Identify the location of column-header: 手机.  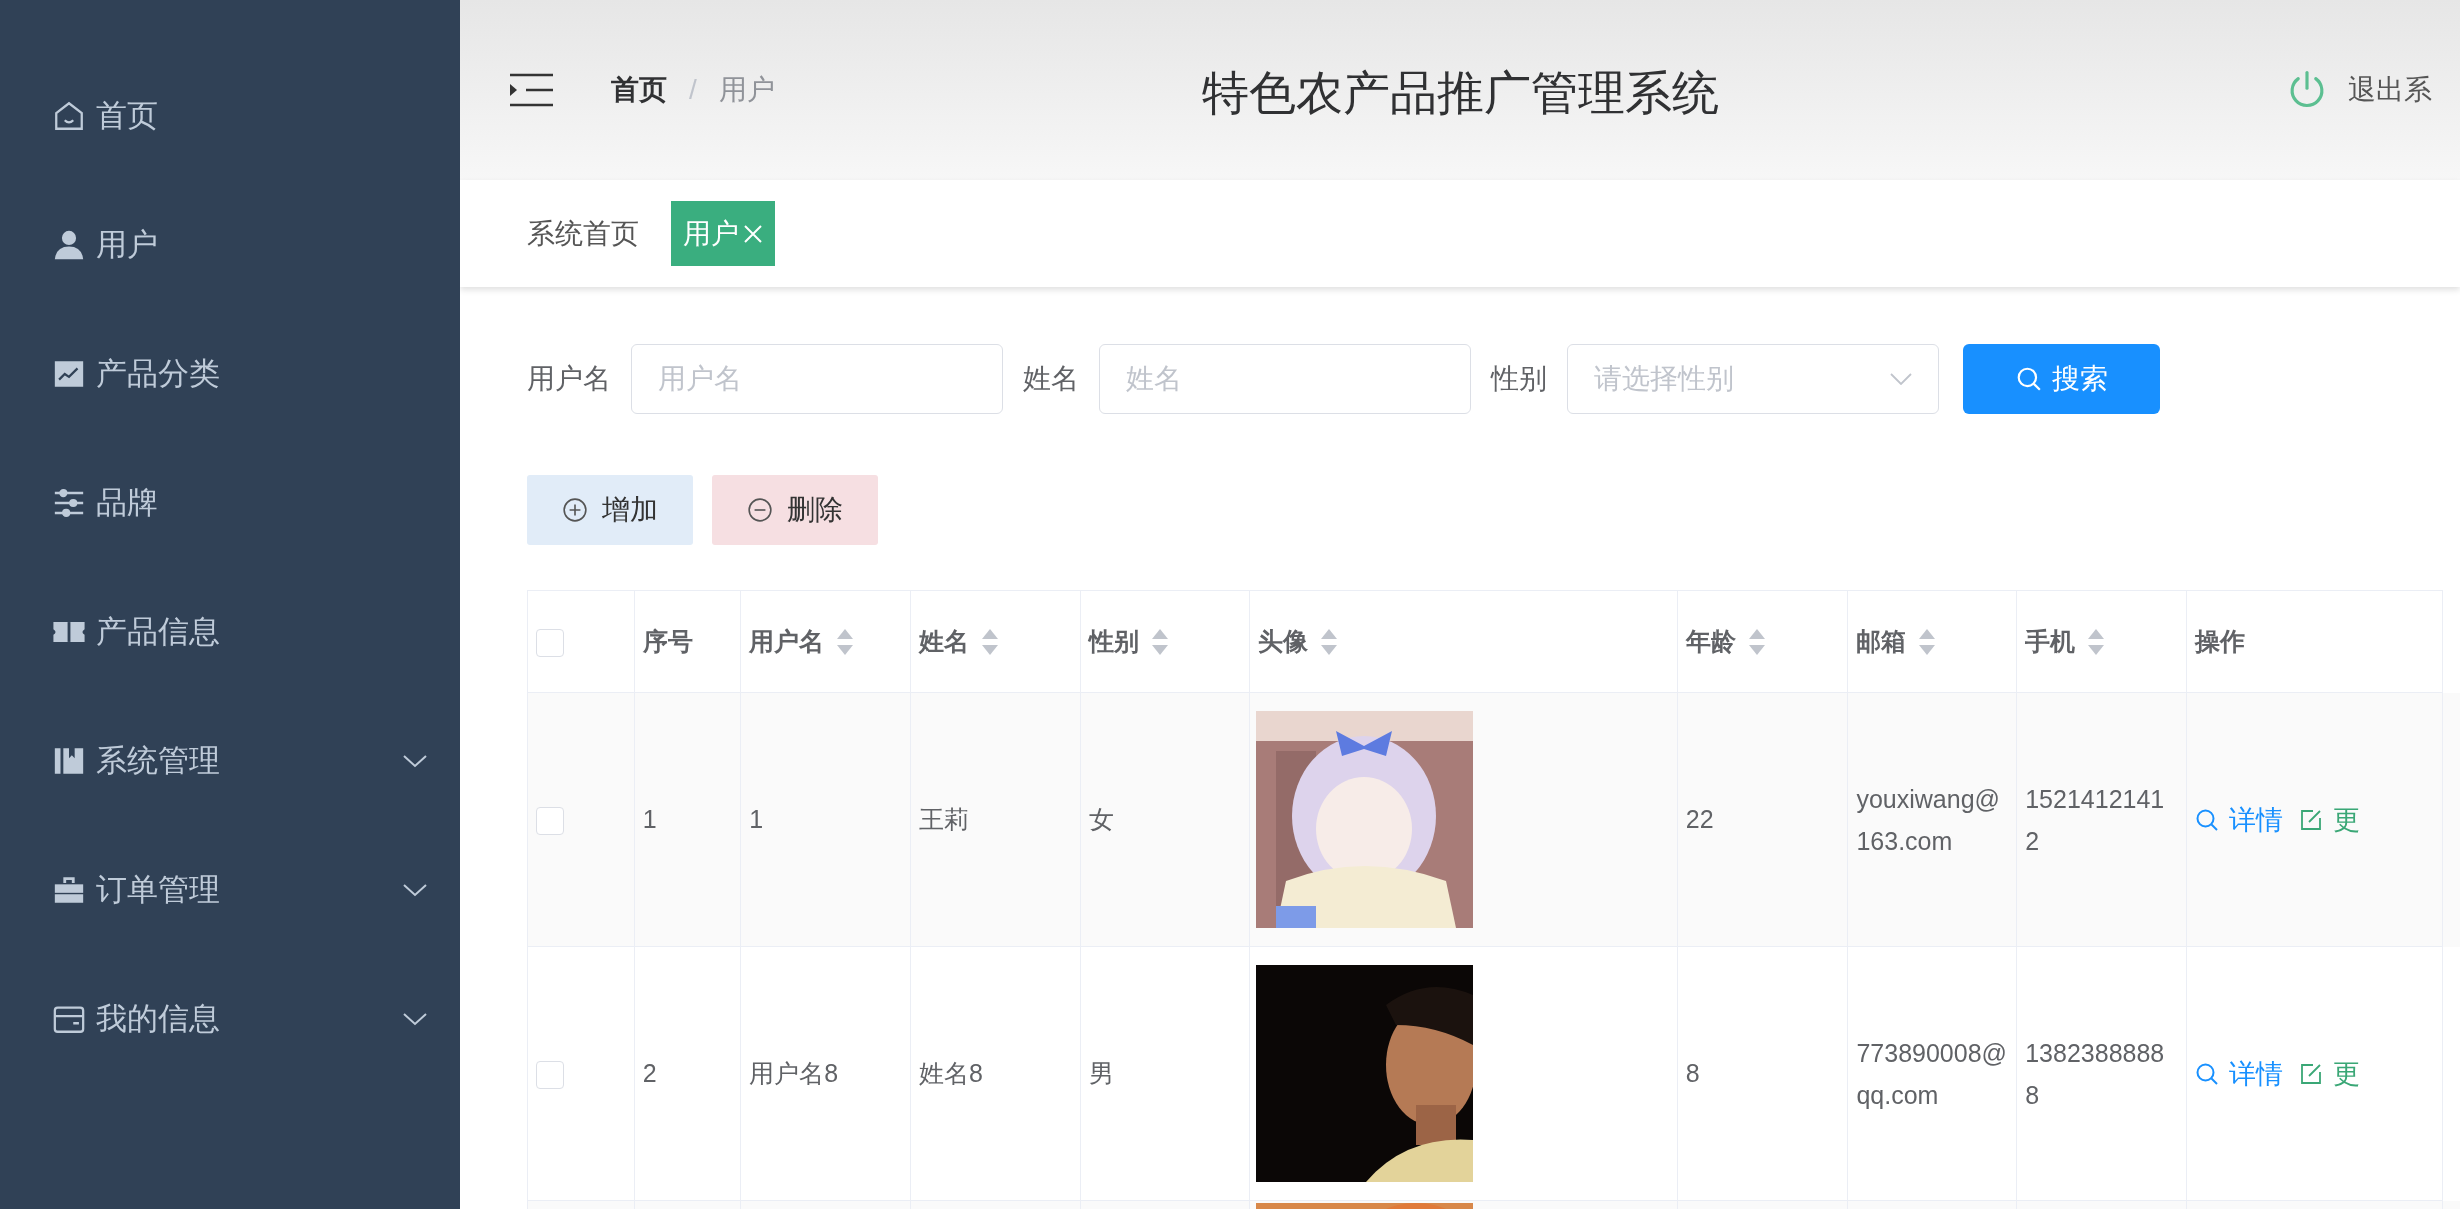
(2050, 641).